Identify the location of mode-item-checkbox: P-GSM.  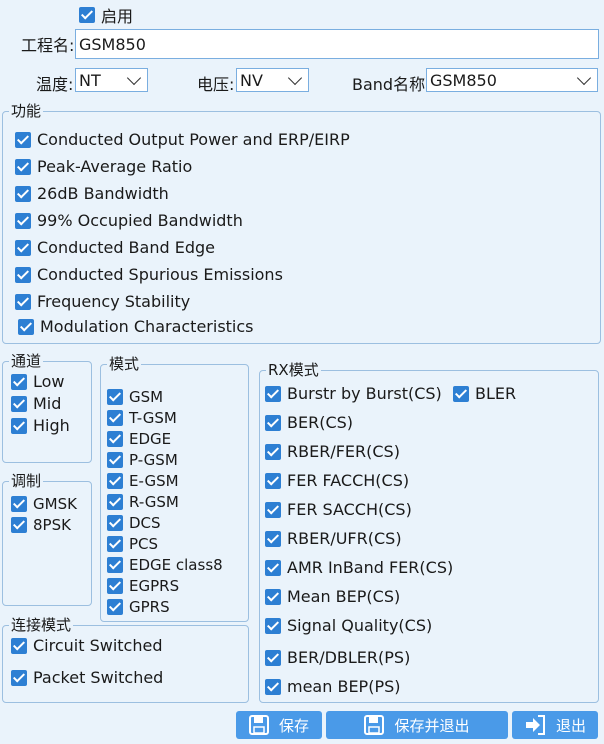
(142, 460).